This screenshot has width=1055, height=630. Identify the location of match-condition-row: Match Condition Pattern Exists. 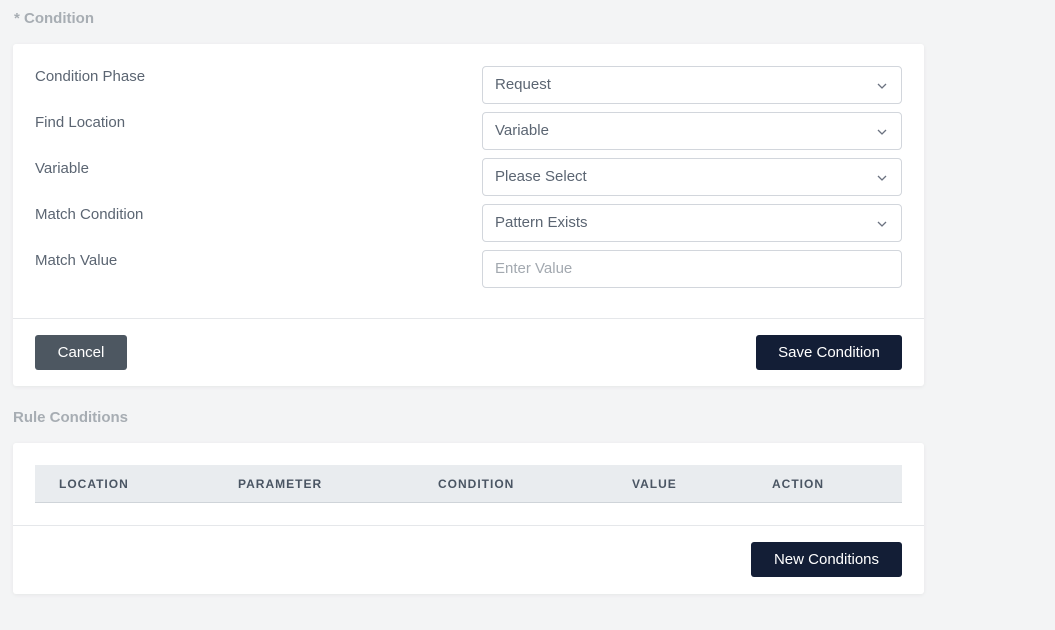
(468, 223).